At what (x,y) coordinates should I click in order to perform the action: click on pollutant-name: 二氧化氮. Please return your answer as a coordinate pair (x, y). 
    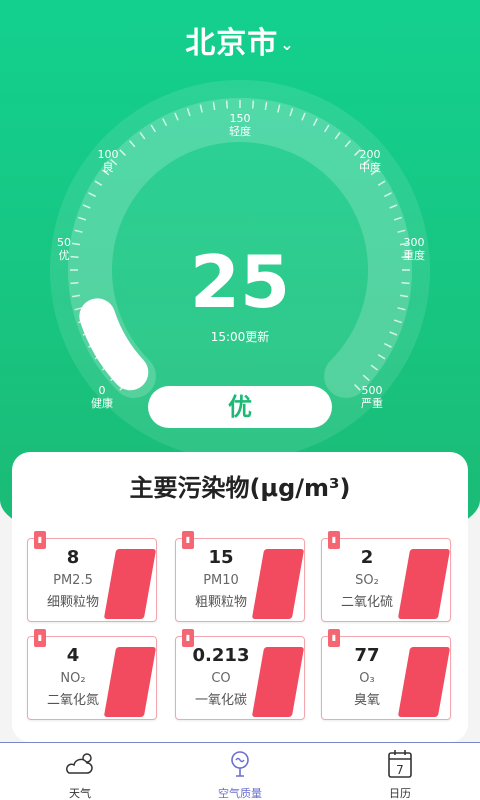
    Looking at the image, I should click on (72, 700).